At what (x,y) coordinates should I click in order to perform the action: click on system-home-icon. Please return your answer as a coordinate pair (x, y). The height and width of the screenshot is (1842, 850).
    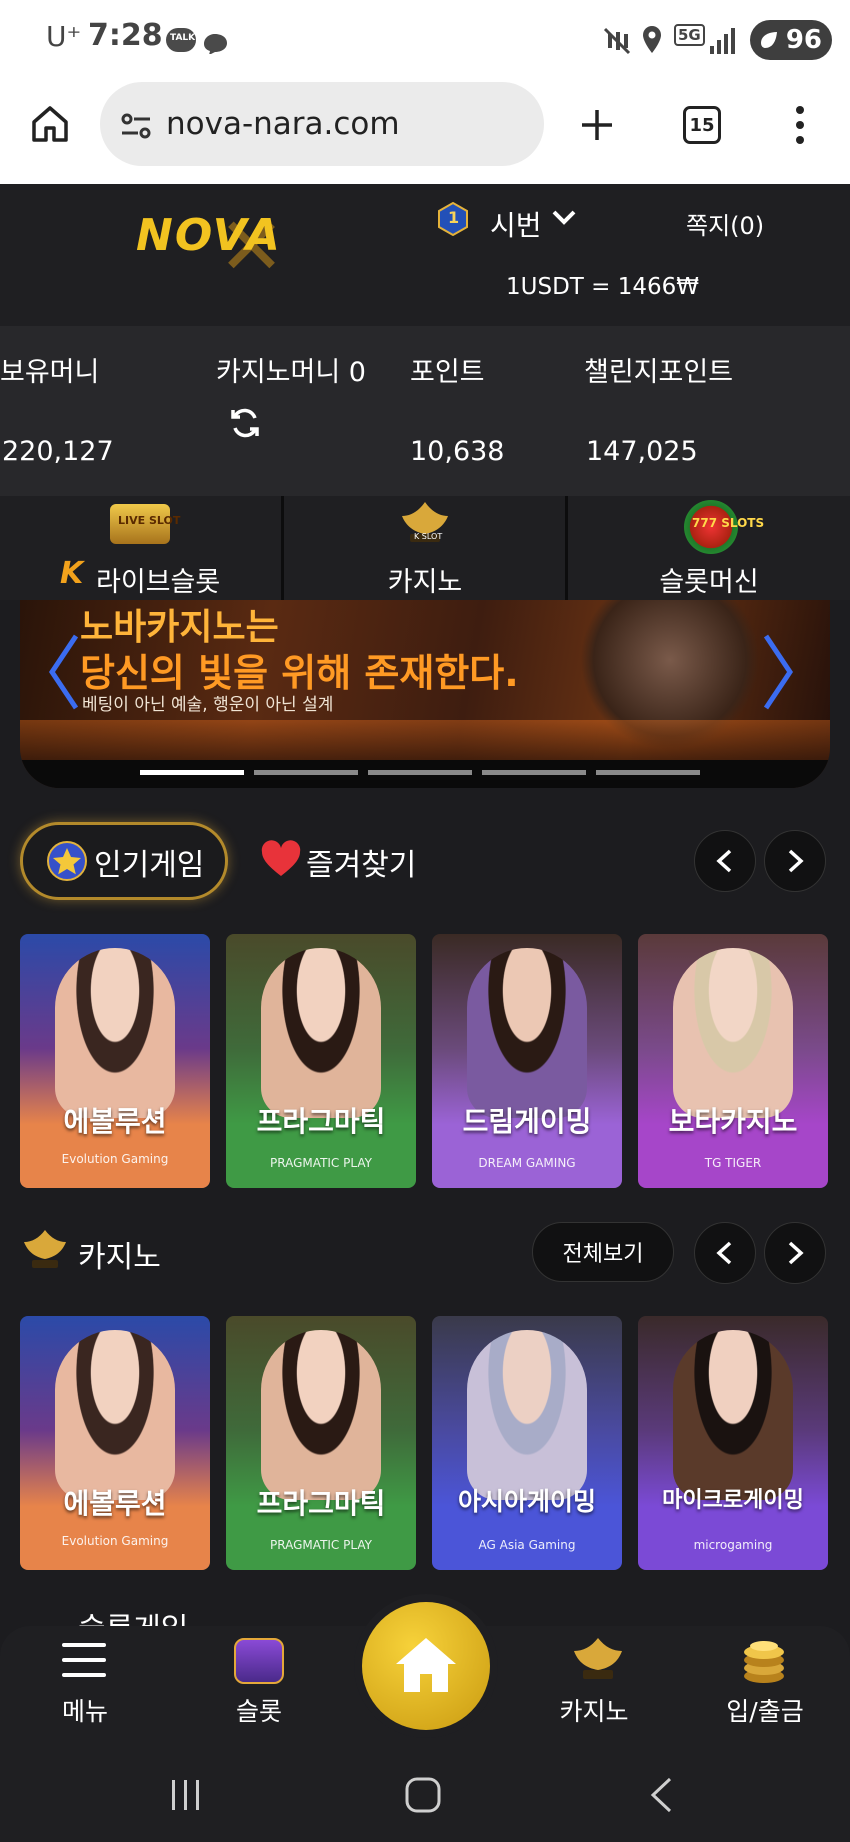
    Looking at the image, I should click on (423, 1795).